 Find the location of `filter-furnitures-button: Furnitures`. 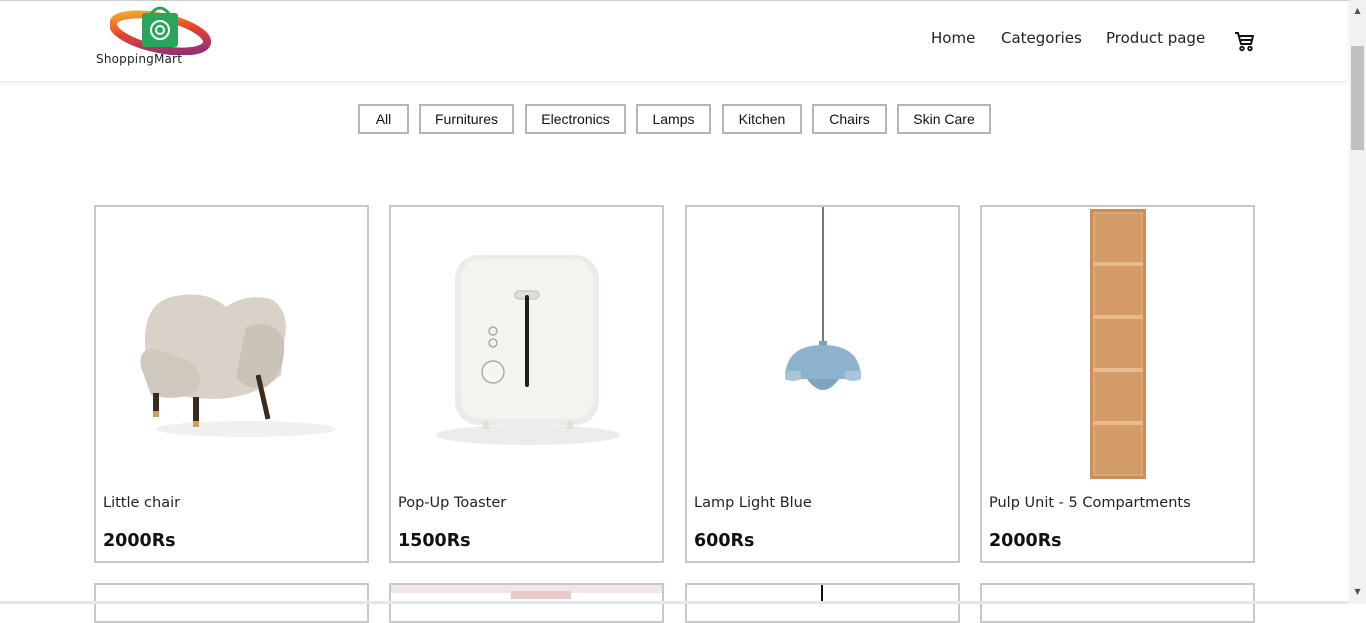

filter-furnitures-button: Furnitures is located at coordinates (466, 119).